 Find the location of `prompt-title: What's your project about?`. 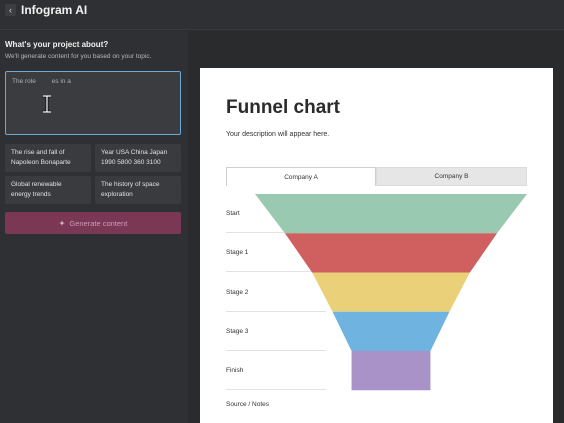

prompt-title: What's your project about? is located at coordinates (57, 44).